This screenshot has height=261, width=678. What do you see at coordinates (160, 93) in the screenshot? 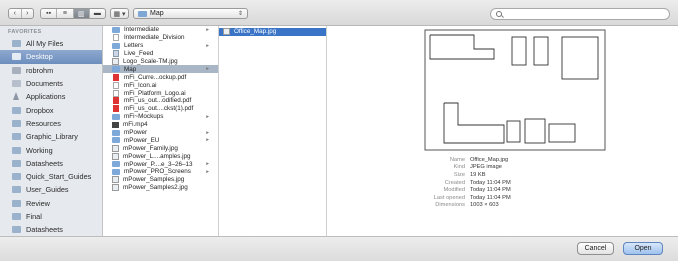
I see `file-row: mFi_Platform_Logo.ai` at bounding box center [160, 93].